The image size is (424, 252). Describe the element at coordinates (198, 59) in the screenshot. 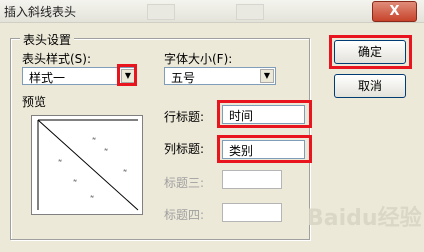

I see `font-size-label: 字体大小(F):` at that location.